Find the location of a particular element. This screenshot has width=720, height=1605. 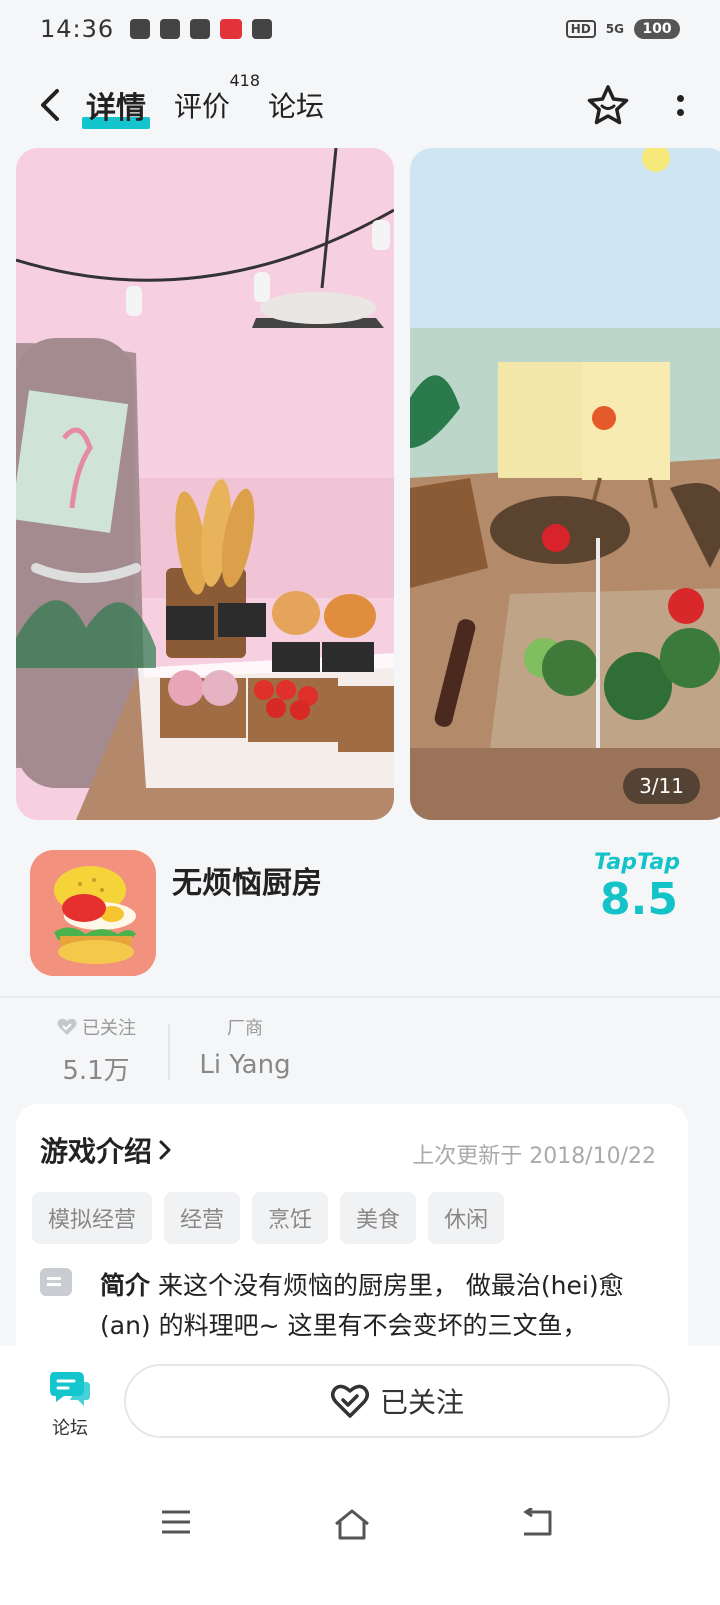

vendor-value: Li Yang is located at coordinates (245, 1065).